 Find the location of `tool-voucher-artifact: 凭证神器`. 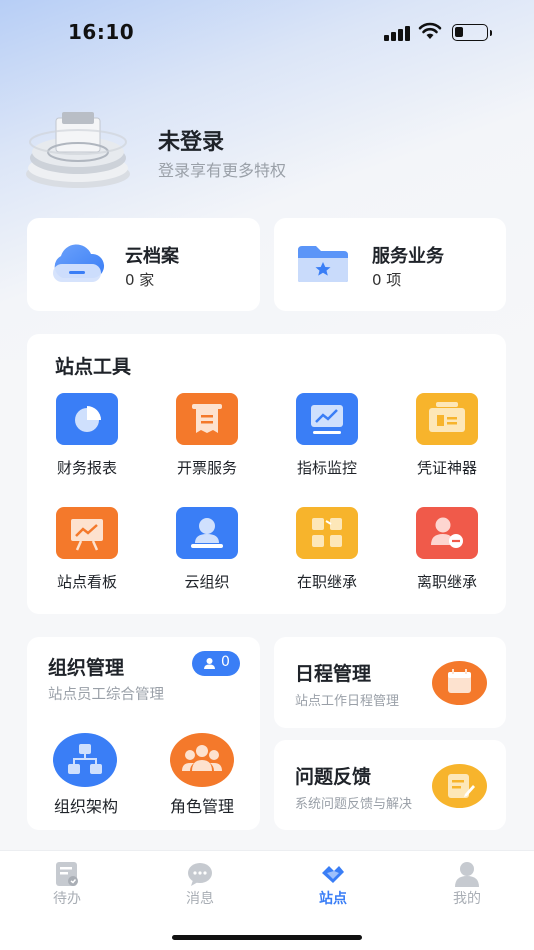

tool-voucher-artifact: 凭证神器 is located at coordinates (447, 443).